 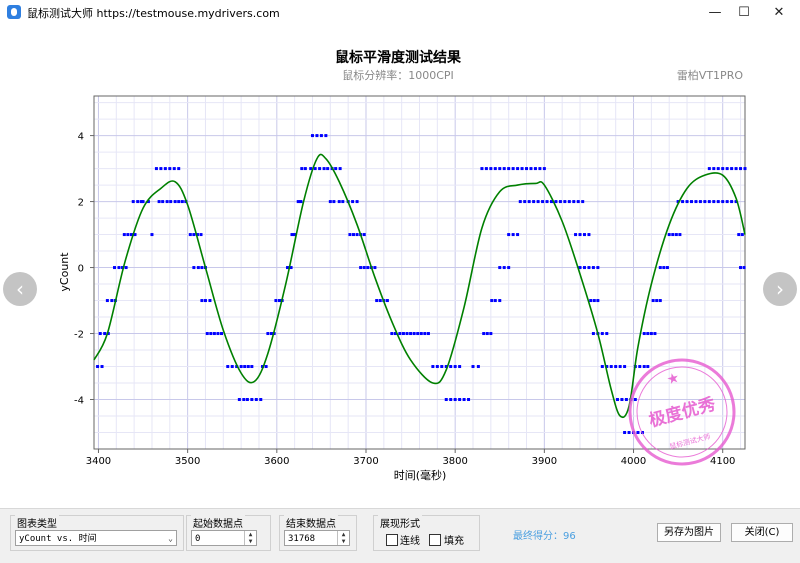 I want to click on chart-type-label: 图表类型, so click(x=37, y=522).